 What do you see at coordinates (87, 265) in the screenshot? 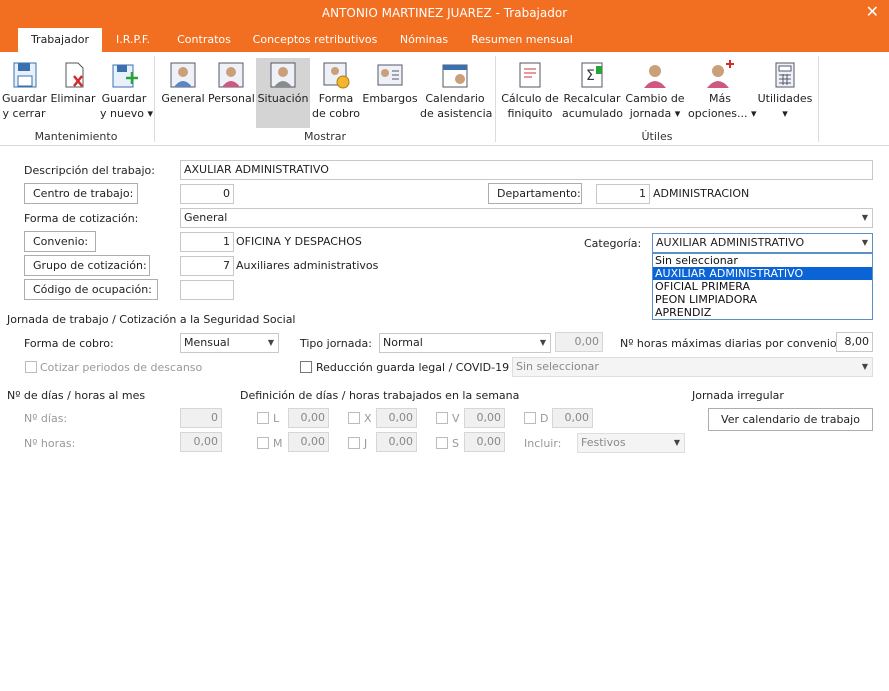
I see `grupo-cotizacion-button: Grupo de cotización:` at bounding box center [87, 265].